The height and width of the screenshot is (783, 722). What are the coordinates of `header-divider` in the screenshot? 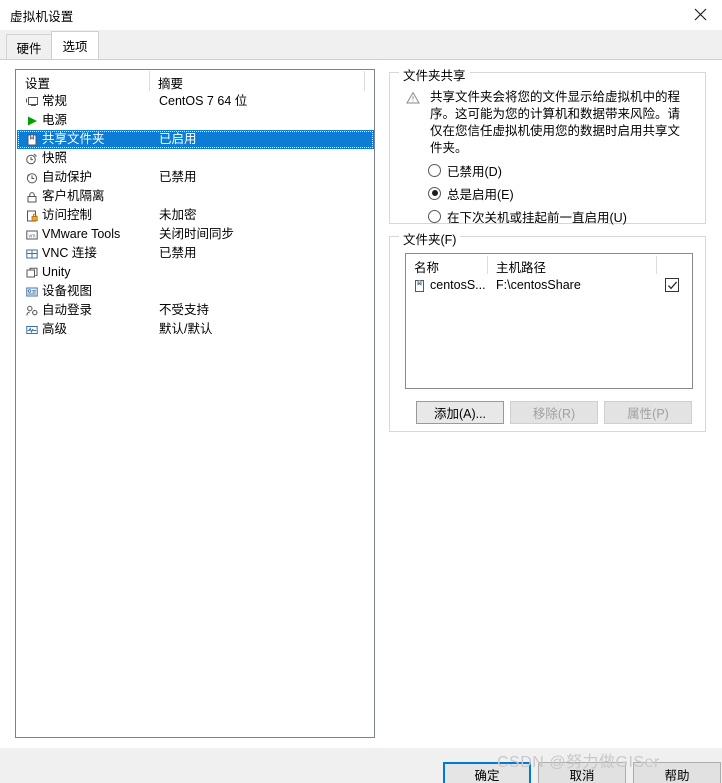 It's located at (149, 81).